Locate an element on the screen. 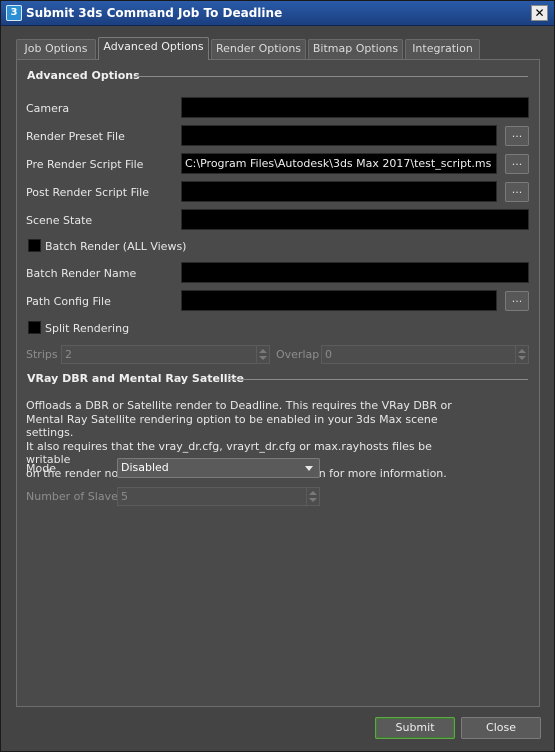  scene-state-field is located at coordinates (355, 219).